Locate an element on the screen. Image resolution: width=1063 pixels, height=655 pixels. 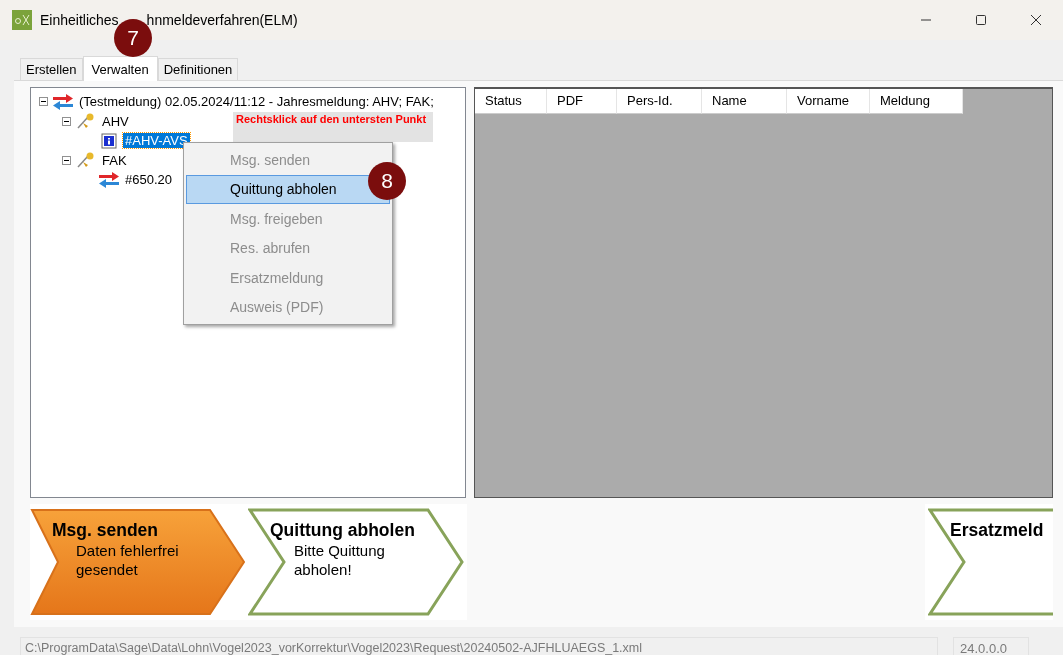
tab: Erstellen is located at coordinates (51, 69).